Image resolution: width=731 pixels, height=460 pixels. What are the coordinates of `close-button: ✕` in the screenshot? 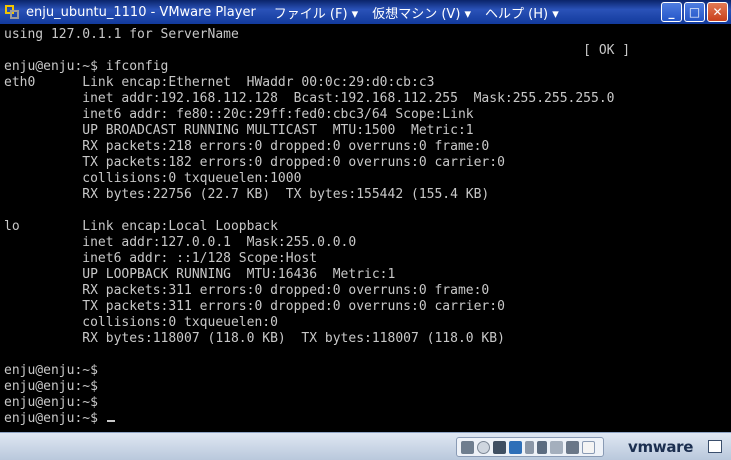 It's located at (717, 12).